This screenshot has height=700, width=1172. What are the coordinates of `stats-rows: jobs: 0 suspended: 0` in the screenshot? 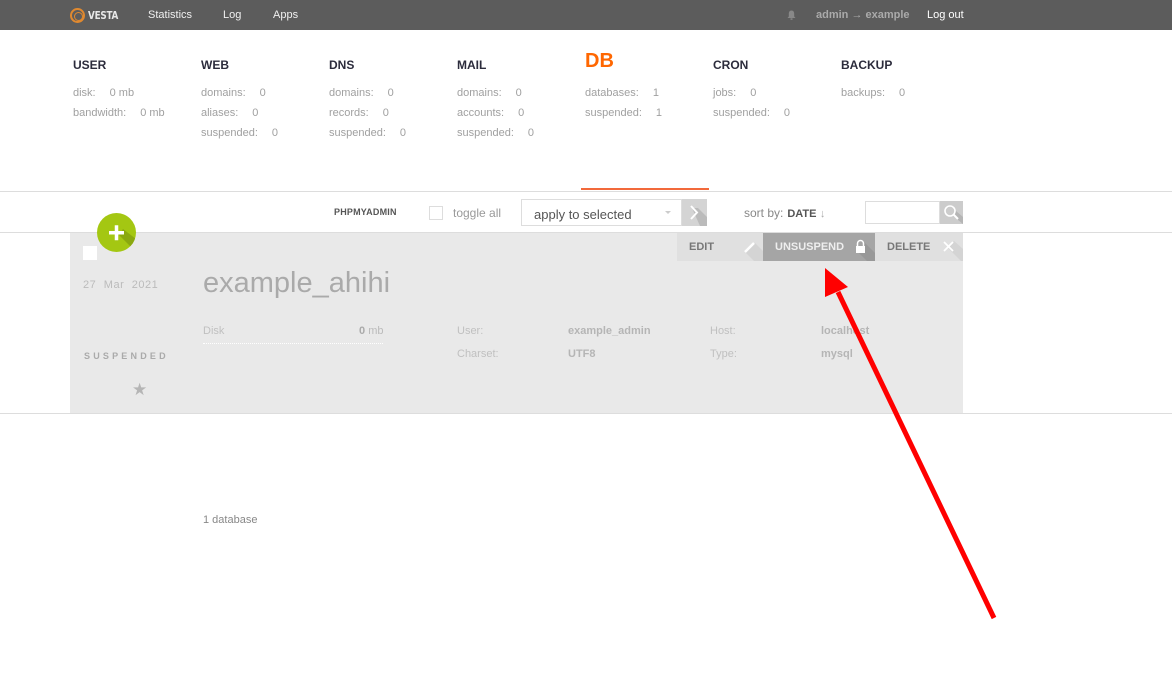 It's located at (751, 103).